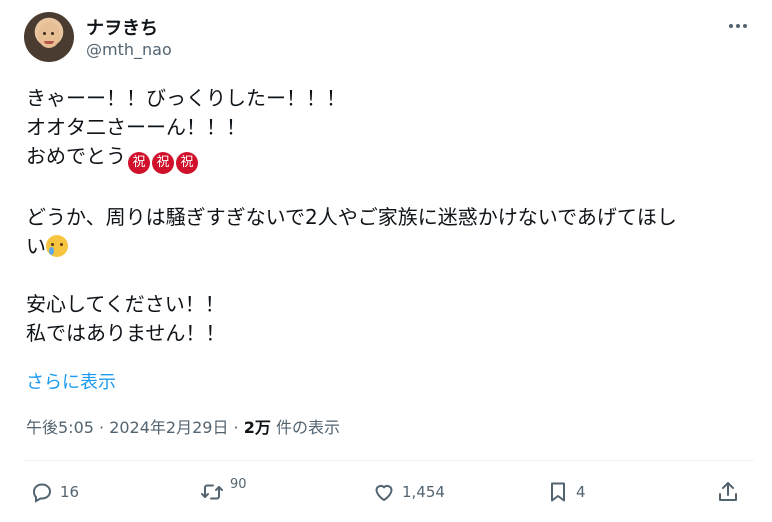 The height and width of the screenshot is (522, 772). I want to click on share-icon, so click(728, 491).